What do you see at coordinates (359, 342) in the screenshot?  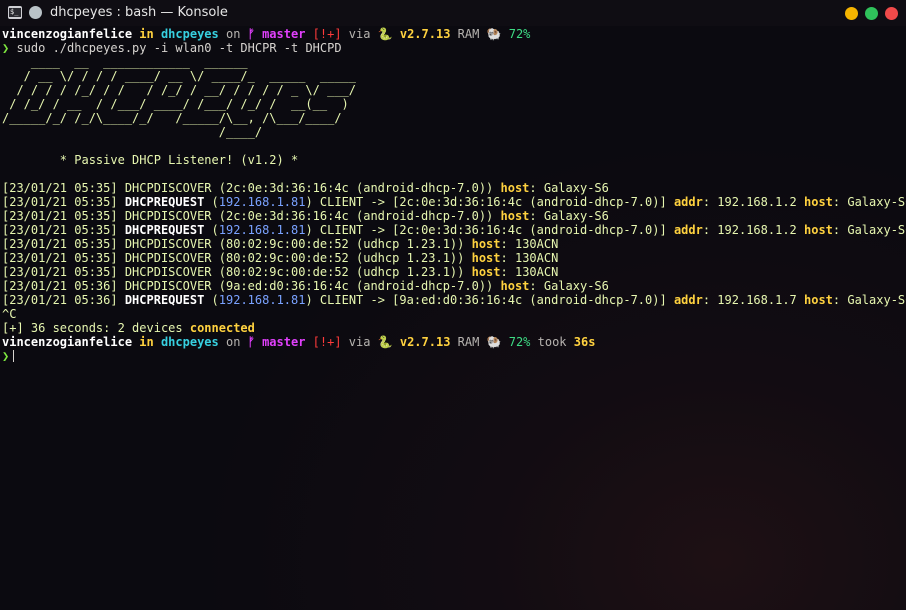 I see `terminal-text: via` at bounding box center [359, 342].